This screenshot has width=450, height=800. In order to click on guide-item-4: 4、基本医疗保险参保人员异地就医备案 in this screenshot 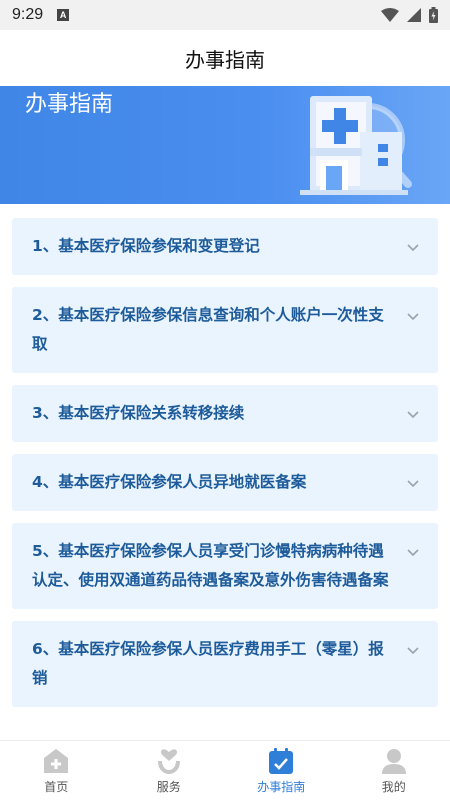, I will do `click(225, 482)`.